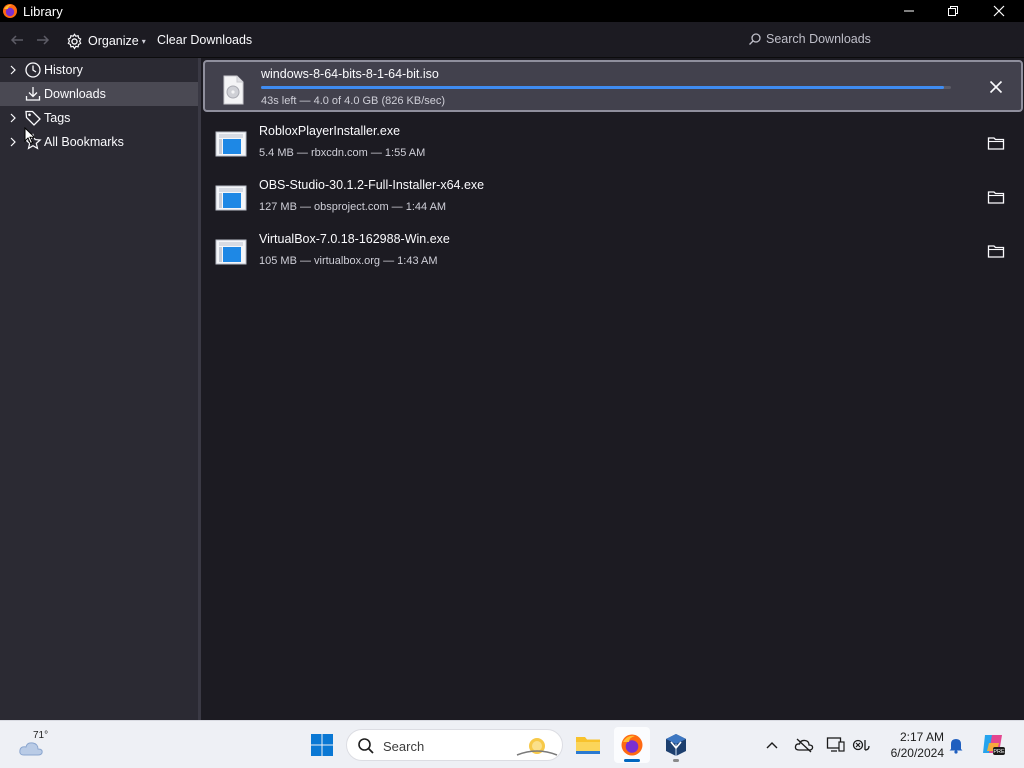  I want to click on notifications-button, so click(956, 745).